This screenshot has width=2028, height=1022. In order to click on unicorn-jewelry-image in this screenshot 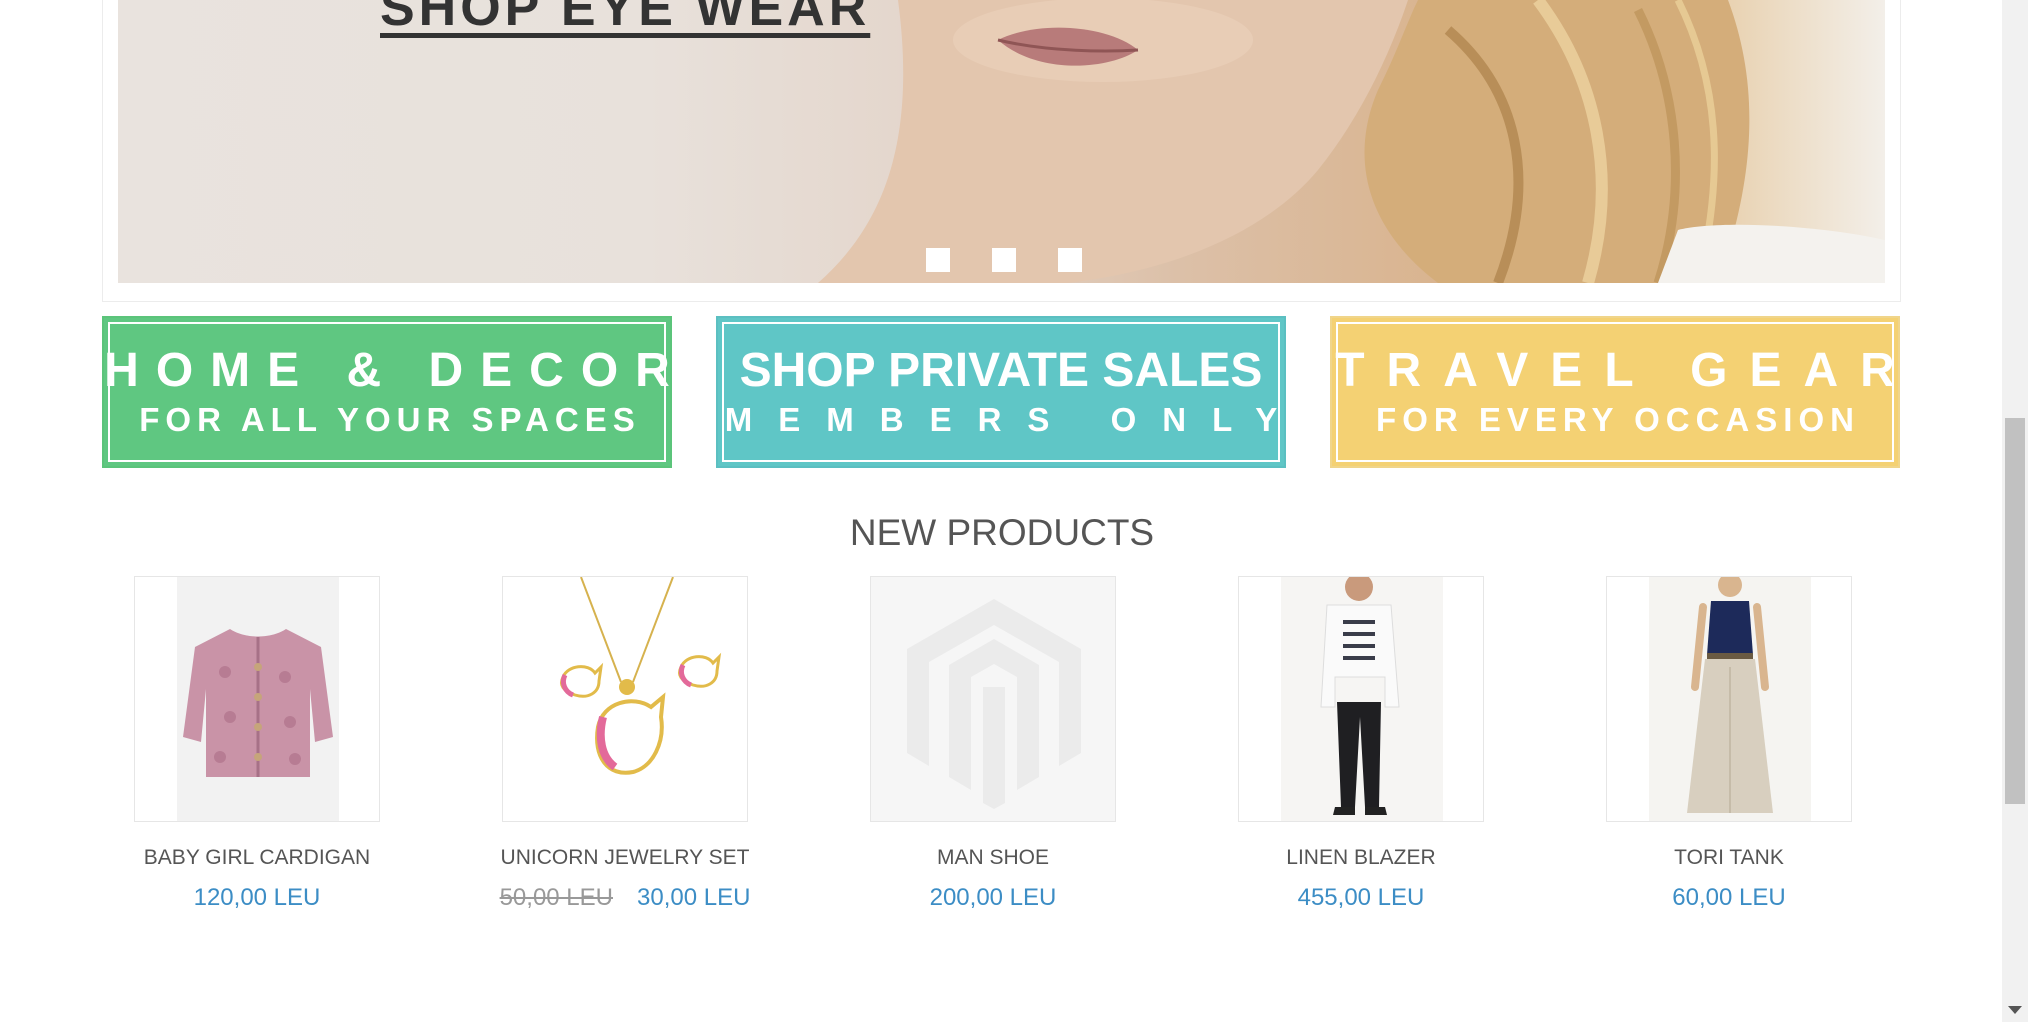, I will do `click(641, 676)`.